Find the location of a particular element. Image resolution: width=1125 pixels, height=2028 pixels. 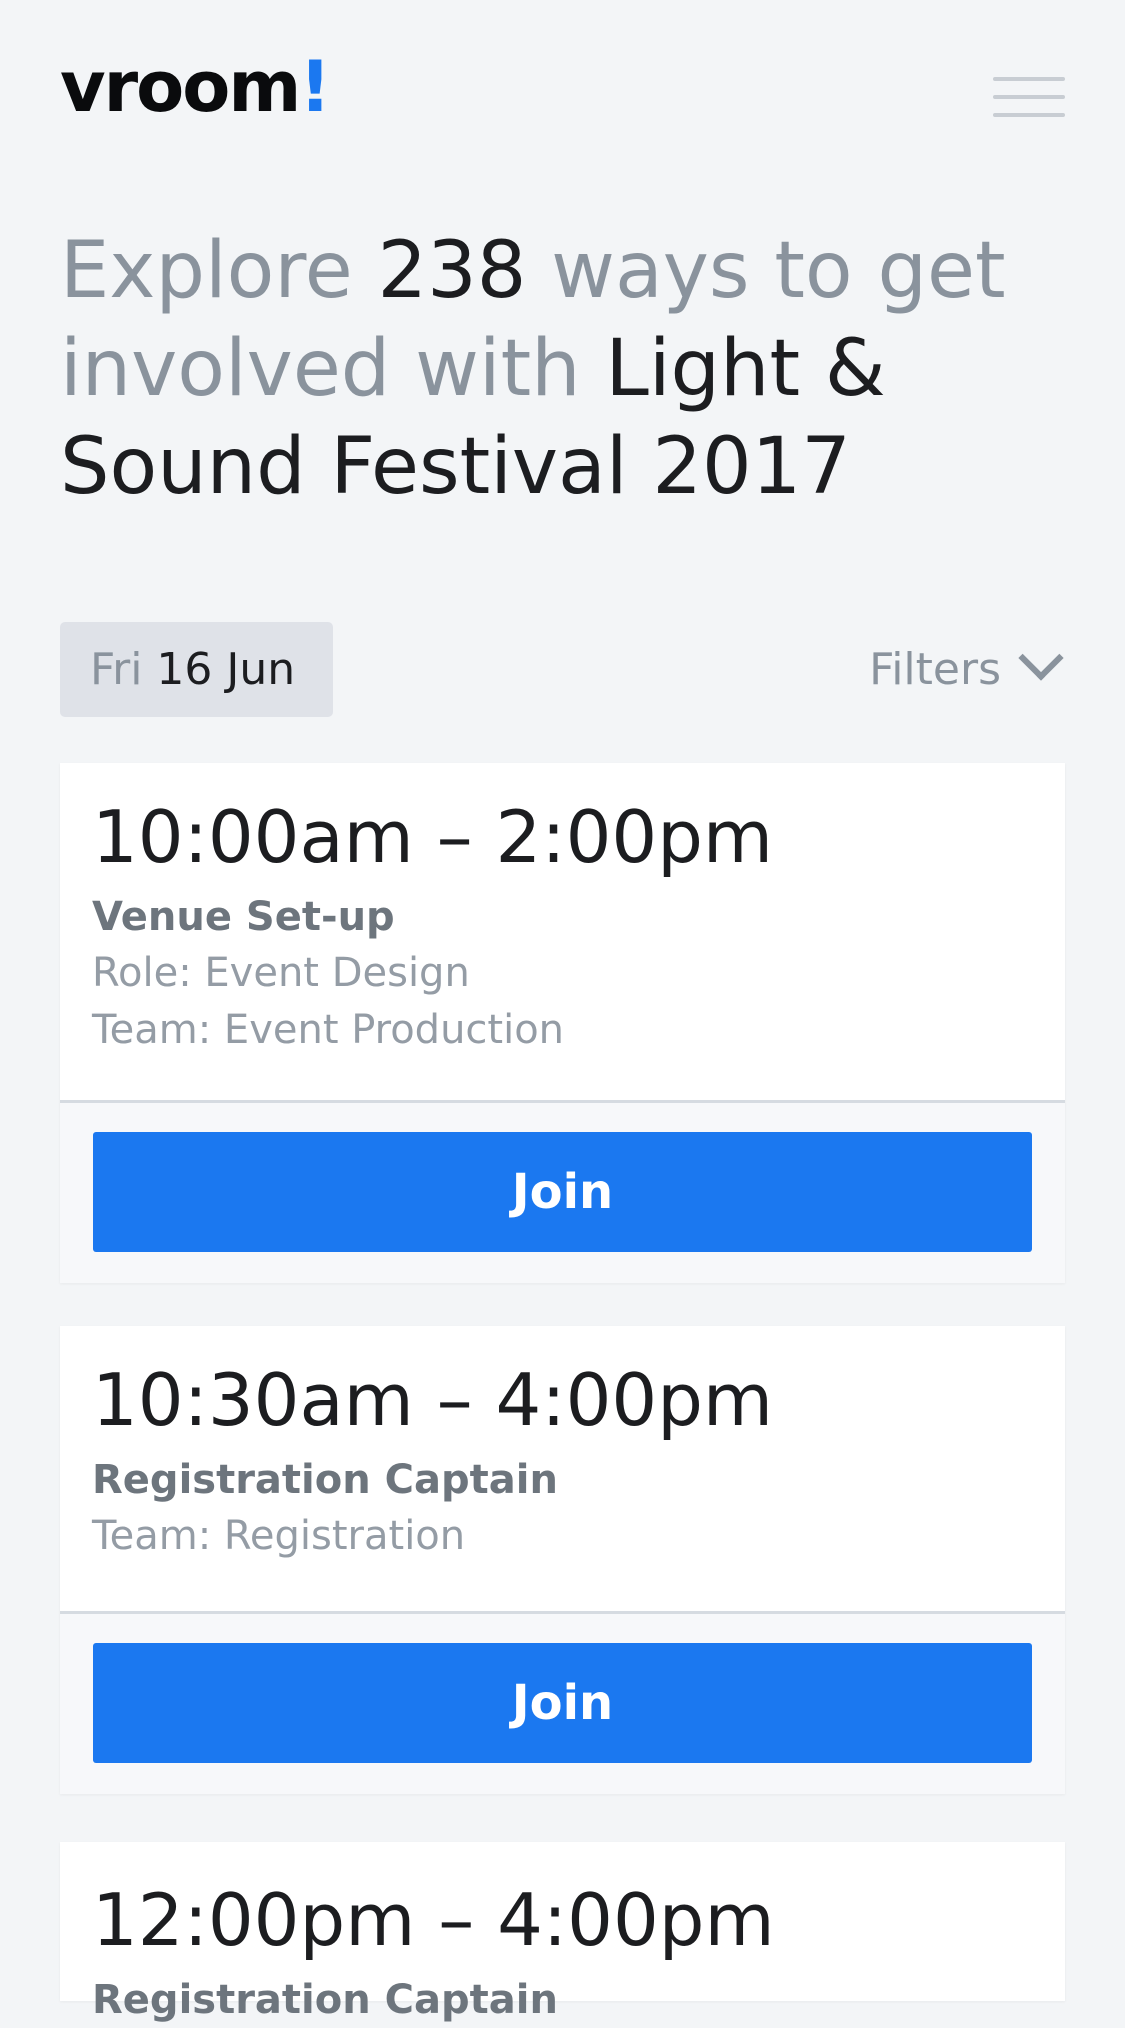

shift-time: 12:00pm – 4:00pm is located at coordinates (433, 1920).